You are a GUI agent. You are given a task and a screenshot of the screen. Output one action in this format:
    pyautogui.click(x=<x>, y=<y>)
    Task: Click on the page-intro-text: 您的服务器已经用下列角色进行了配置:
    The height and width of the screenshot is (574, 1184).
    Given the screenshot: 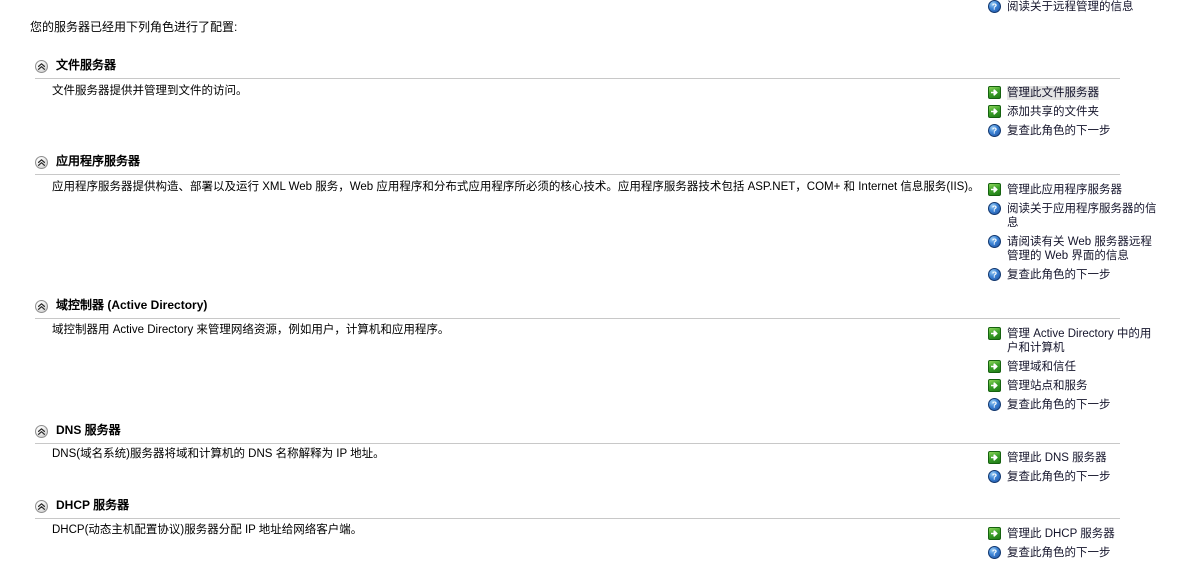 What is the action you would take?
    pyautogui.click(x=134, y=27)
    